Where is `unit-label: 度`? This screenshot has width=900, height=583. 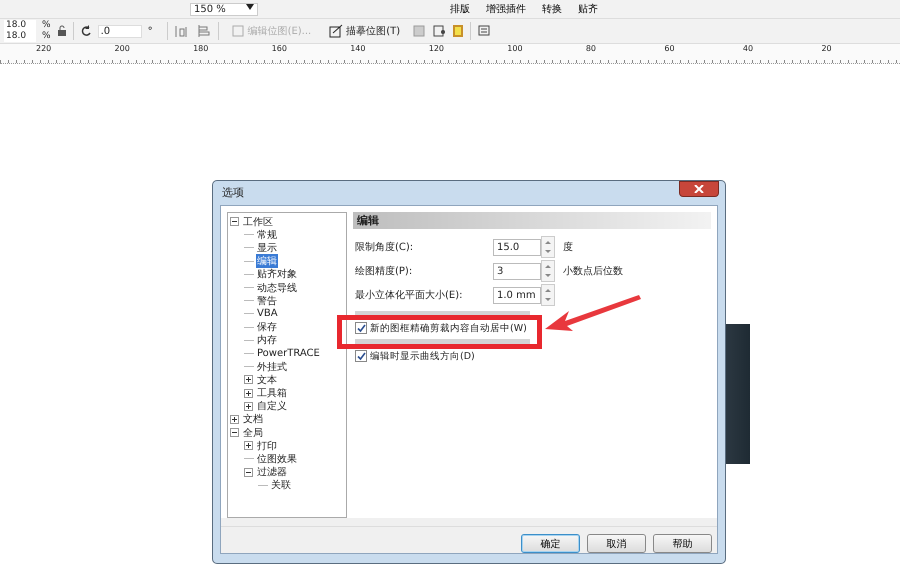
unit-label: 度 is located at coordinates (568, 247).